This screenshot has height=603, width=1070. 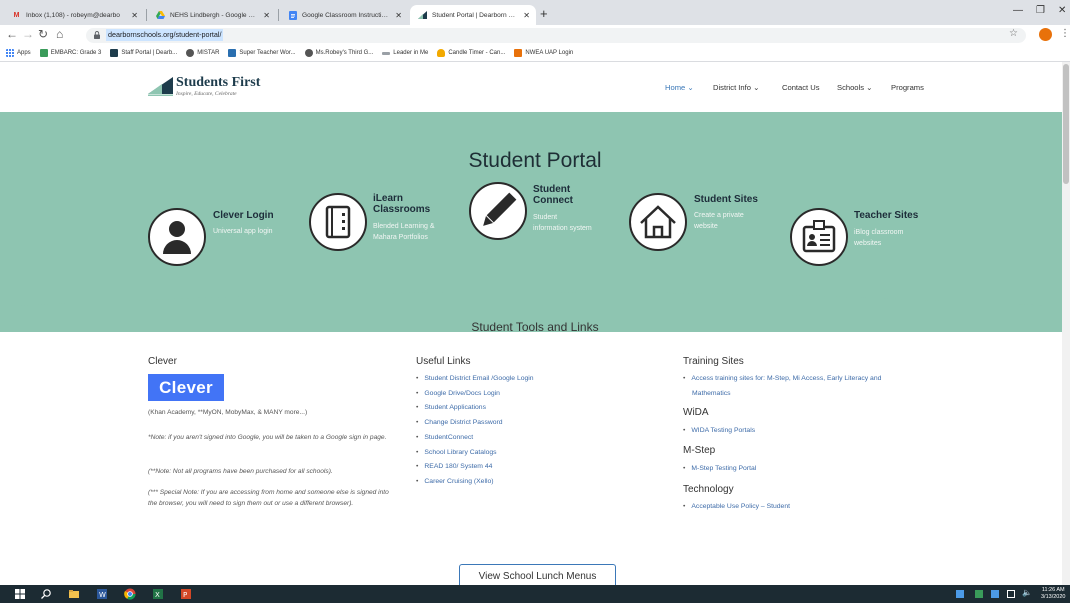 What do you see at coordinates (74, 594) in the screenshot?
I see `file-explorer-icon` at bounding box center [74, 594].